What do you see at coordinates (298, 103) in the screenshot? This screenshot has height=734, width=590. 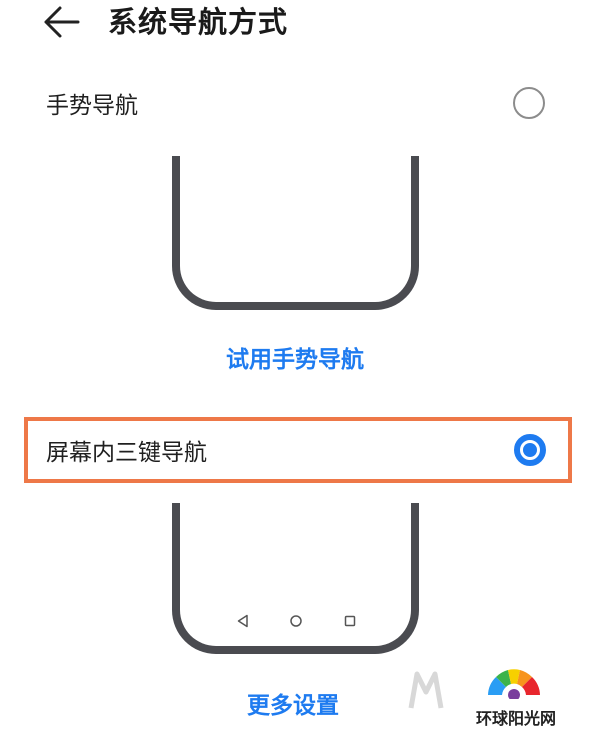 I see `gesture-navigation-option: 手势导航` at bounding box center [298, 103].